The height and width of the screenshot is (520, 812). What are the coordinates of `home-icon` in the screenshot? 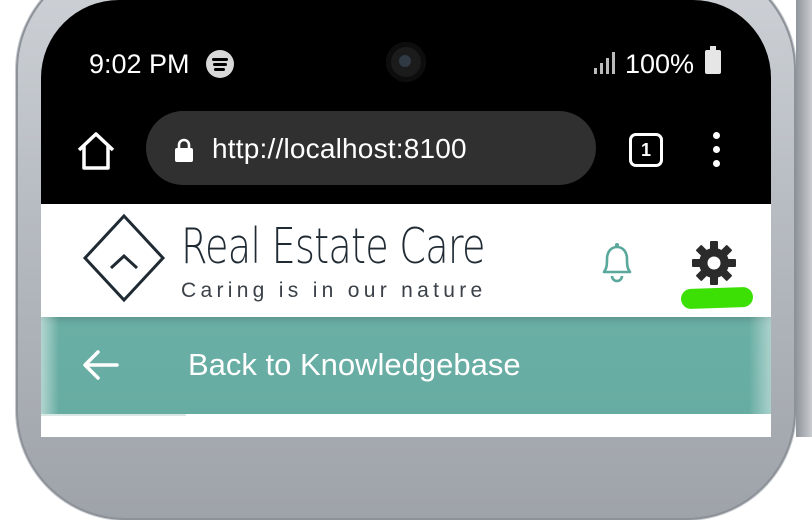 It's located at (96, 151).